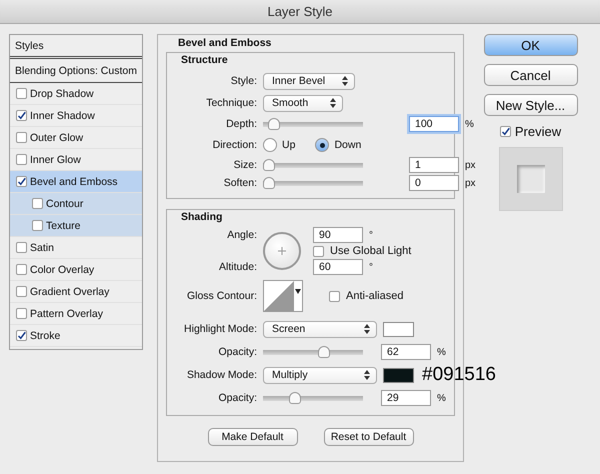 Image resolution: width=600 pixels, height=474 pixels. Describe the element at coordinates (241, 124) in the screenshot. I see `field-label: Depth:` at that location.